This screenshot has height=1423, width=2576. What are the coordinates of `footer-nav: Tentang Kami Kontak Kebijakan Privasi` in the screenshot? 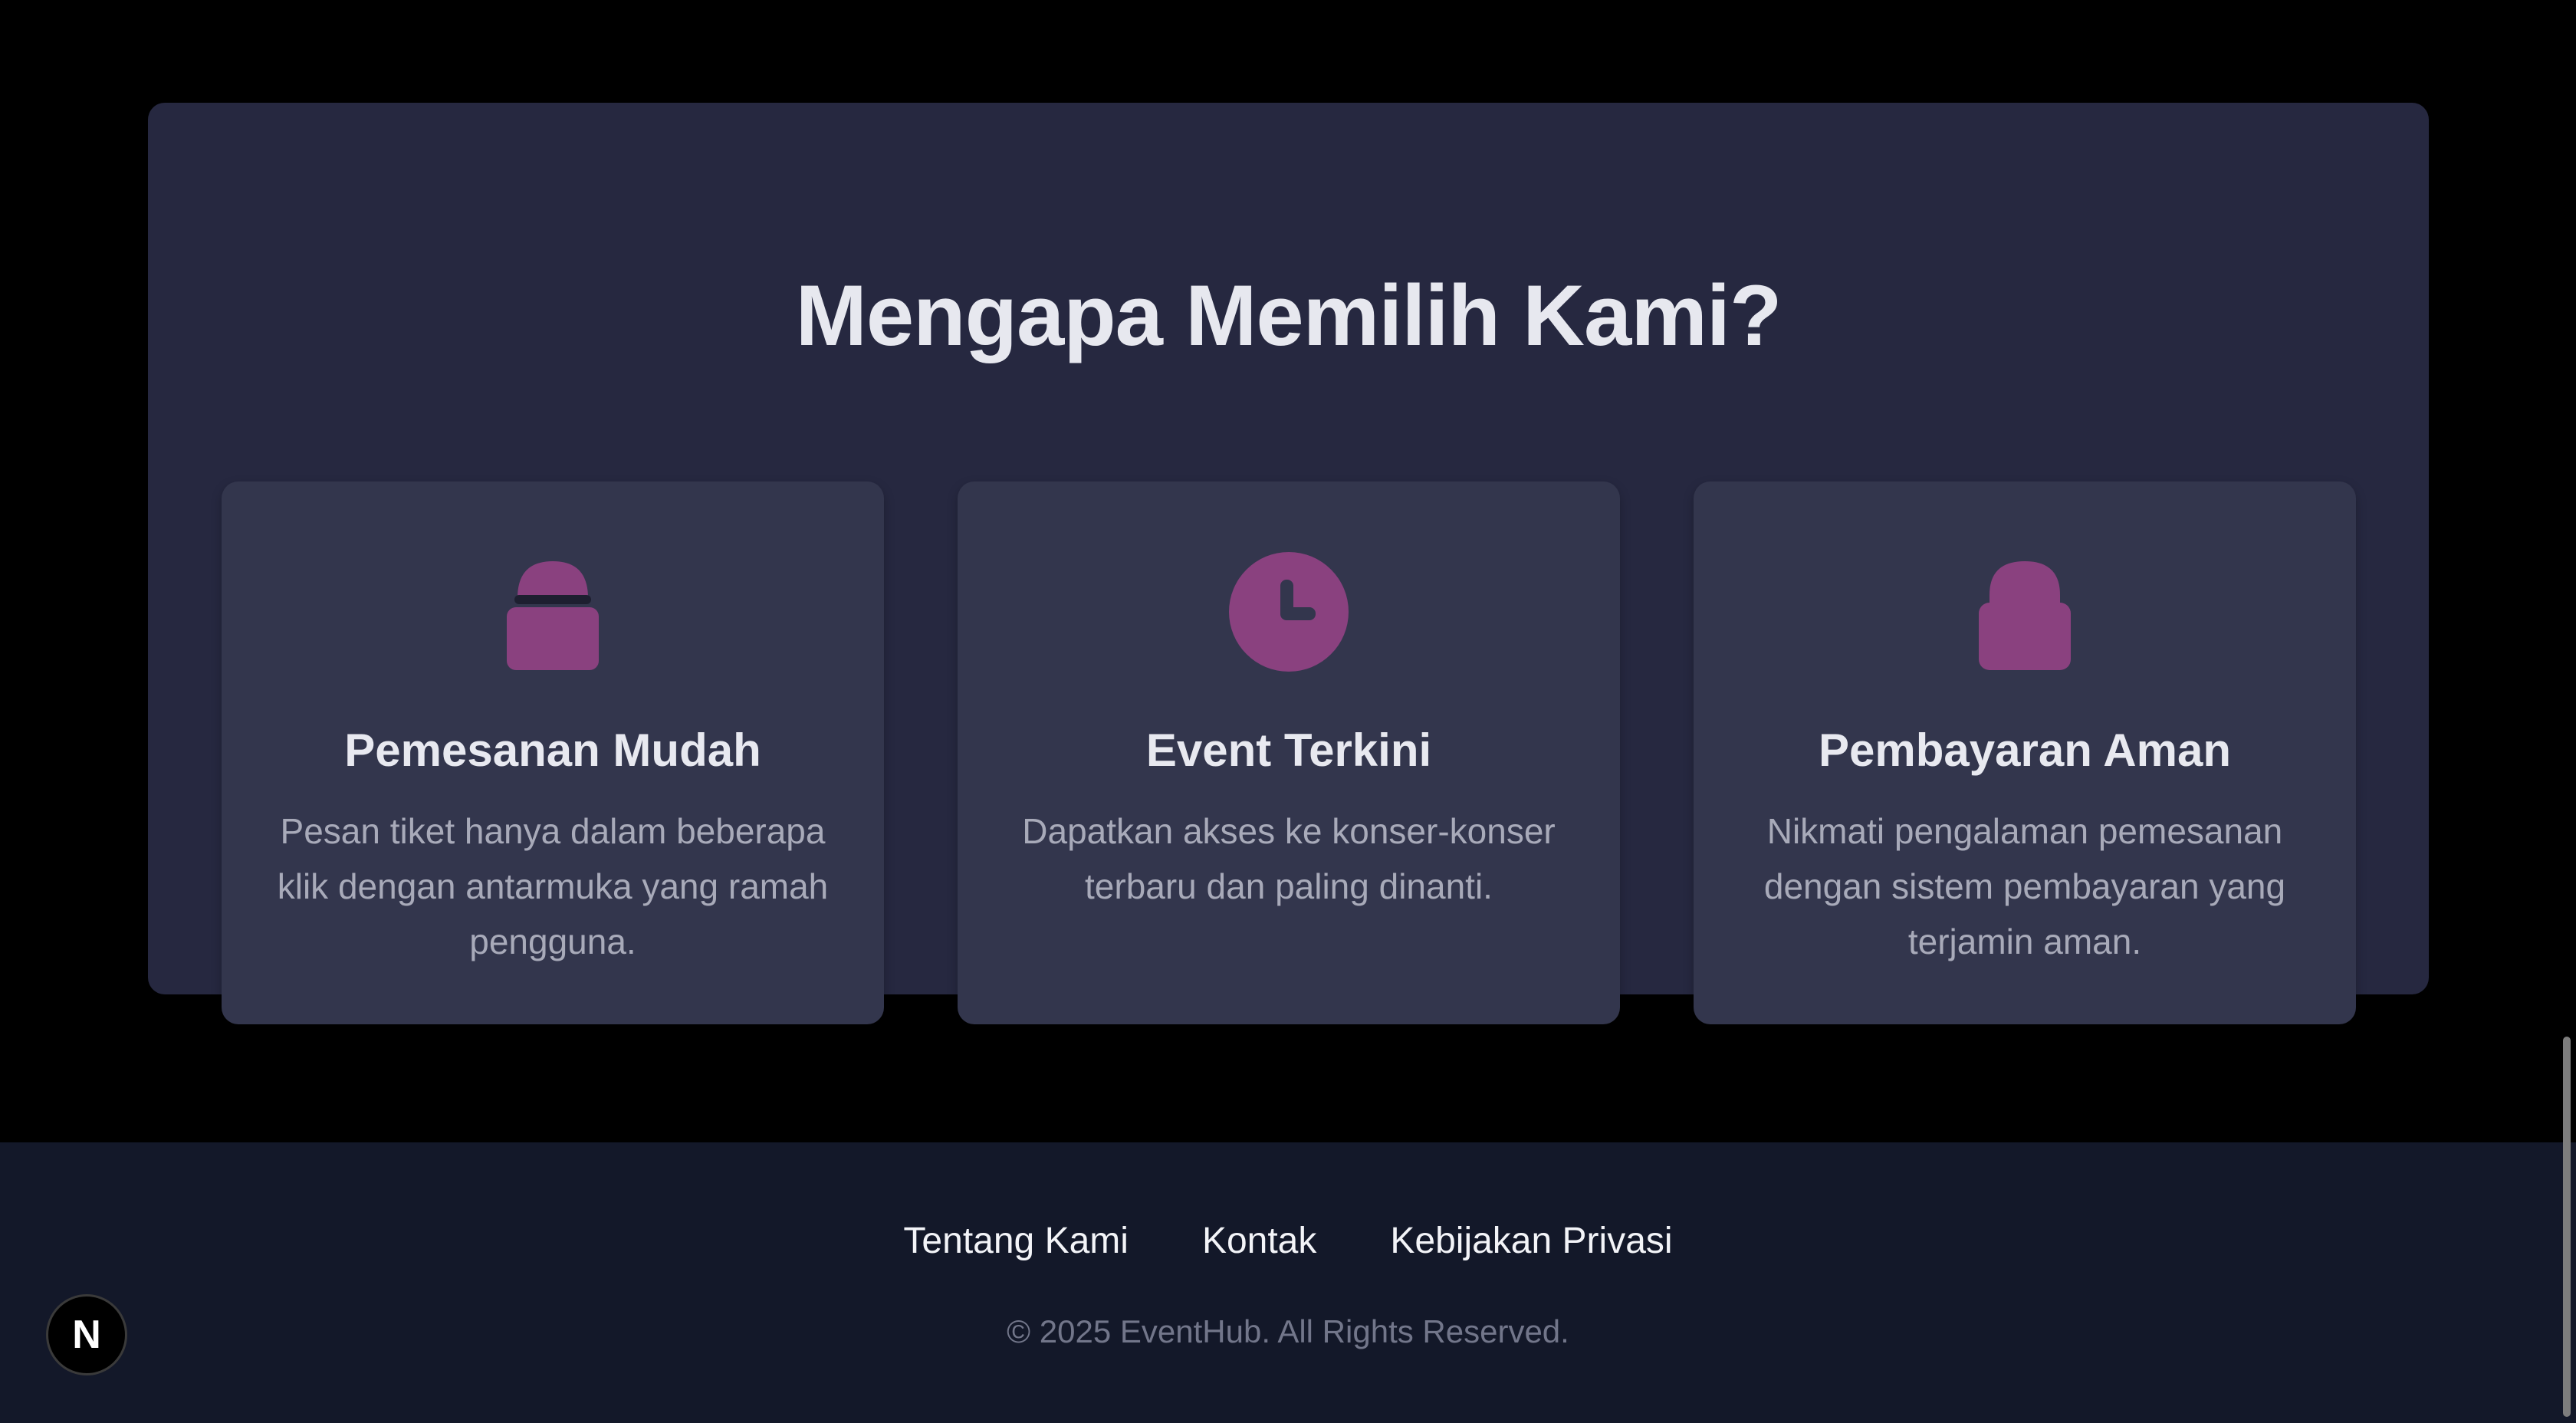 It's located at (1288, 1241).